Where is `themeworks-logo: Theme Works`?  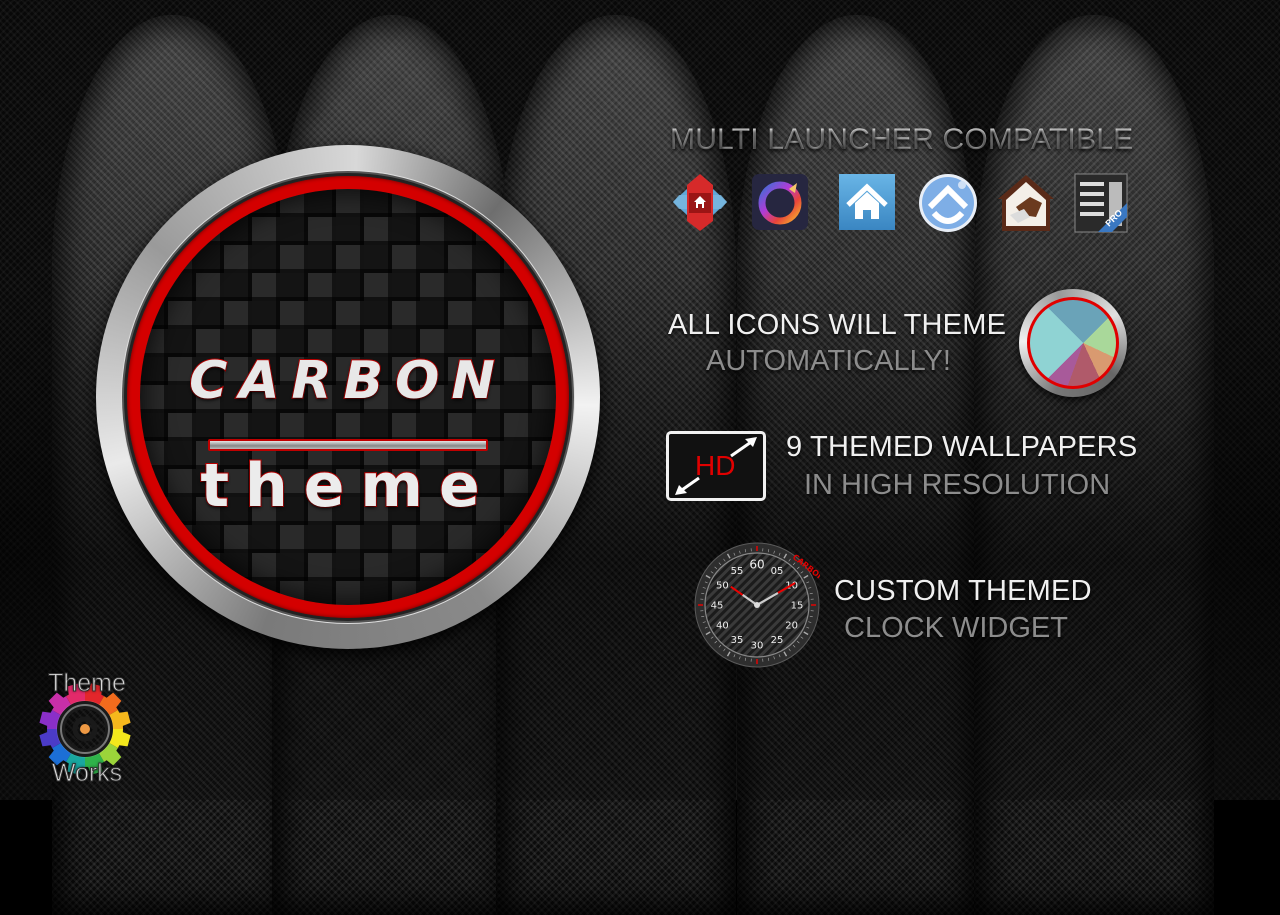
themeworks-logo: Theme Works is located at coordinates (87, 729).